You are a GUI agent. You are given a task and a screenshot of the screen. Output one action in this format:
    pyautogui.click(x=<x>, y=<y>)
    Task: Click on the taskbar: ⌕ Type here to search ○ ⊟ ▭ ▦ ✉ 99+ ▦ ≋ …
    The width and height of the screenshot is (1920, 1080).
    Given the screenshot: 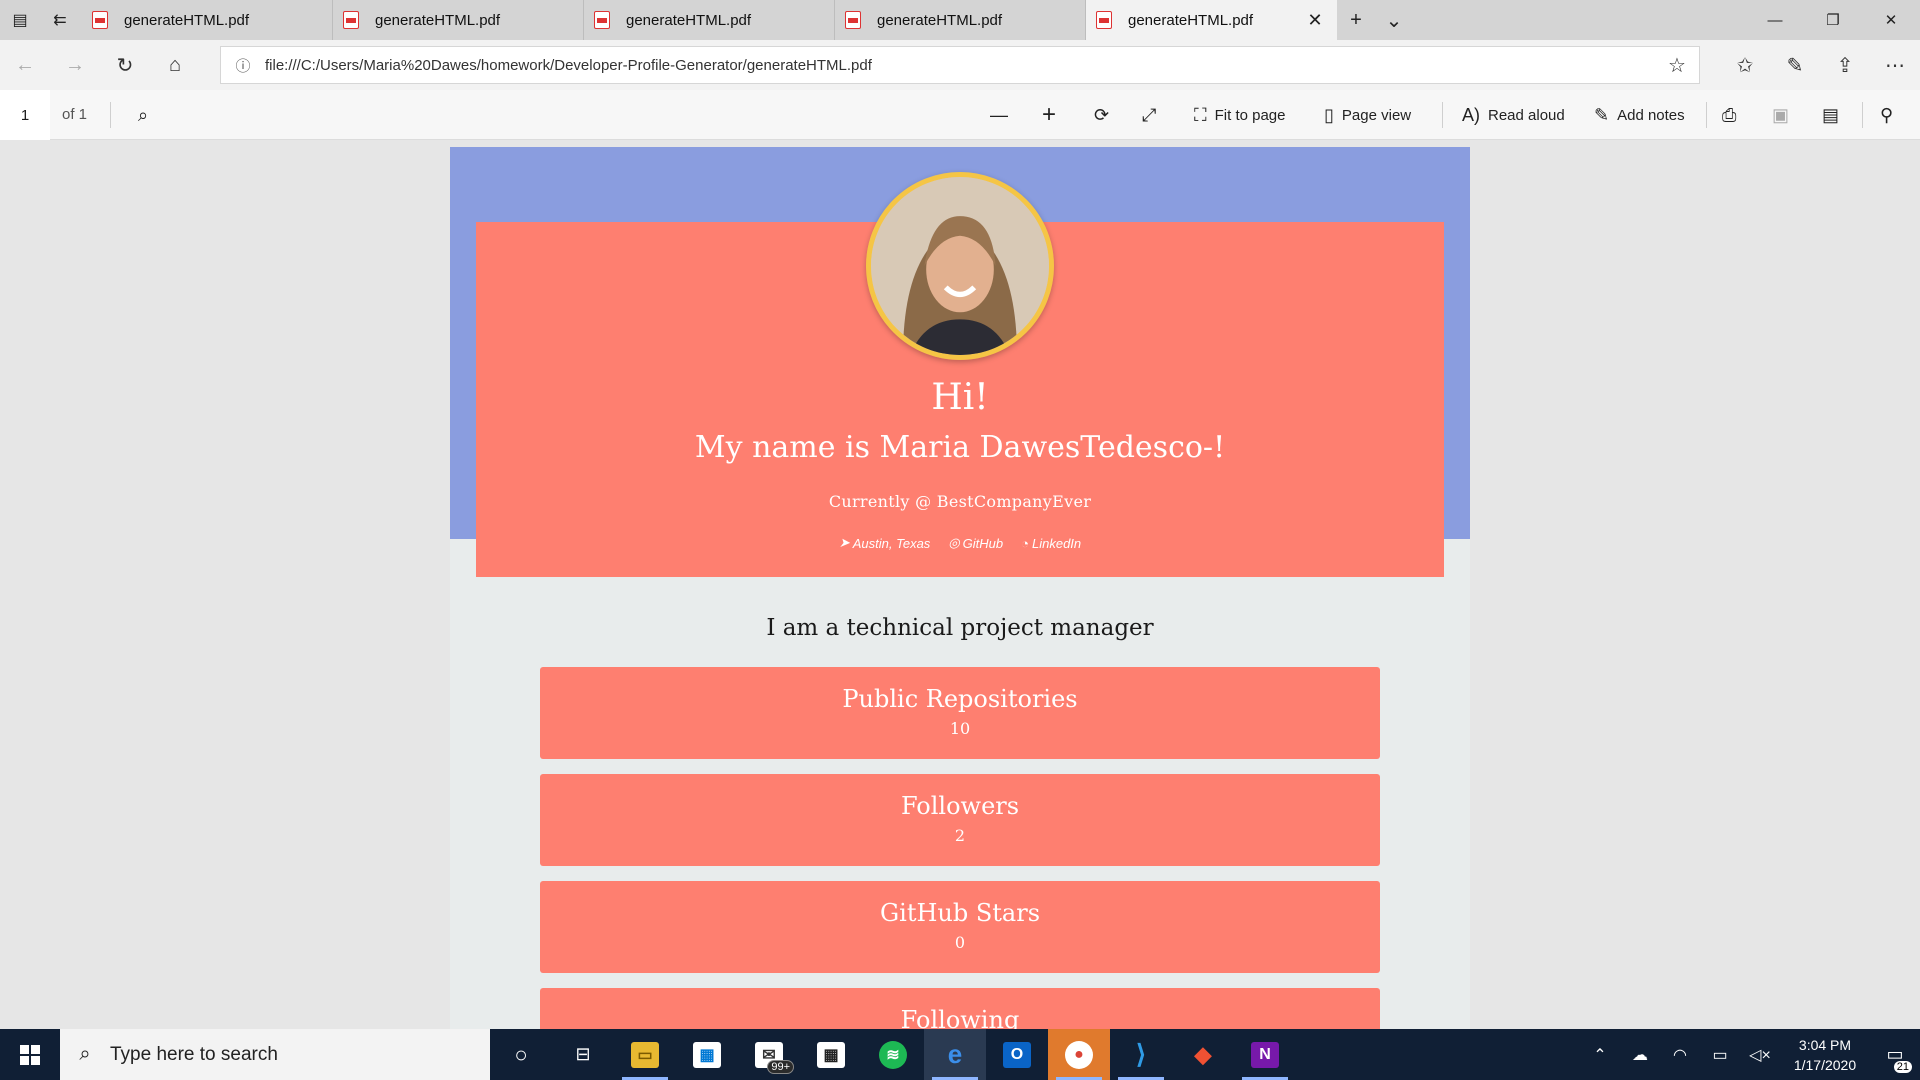 What is the action you would take?
    pyautogui.click(x=960, y=1054)
    